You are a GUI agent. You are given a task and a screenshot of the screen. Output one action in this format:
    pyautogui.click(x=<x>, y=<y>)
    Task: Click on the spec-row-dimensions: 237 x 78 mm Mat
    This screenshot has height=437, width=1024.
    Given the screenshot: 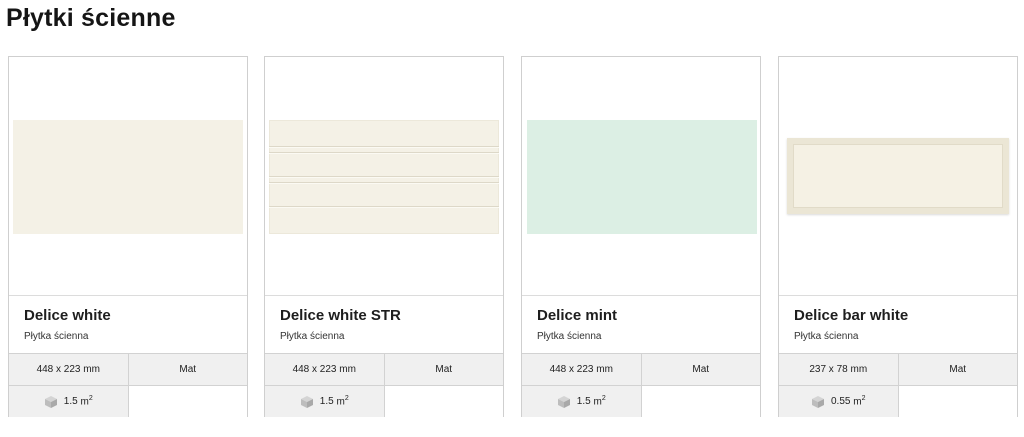 What is the action you would take?
    pyautogui.click(x=898, y=369)
    